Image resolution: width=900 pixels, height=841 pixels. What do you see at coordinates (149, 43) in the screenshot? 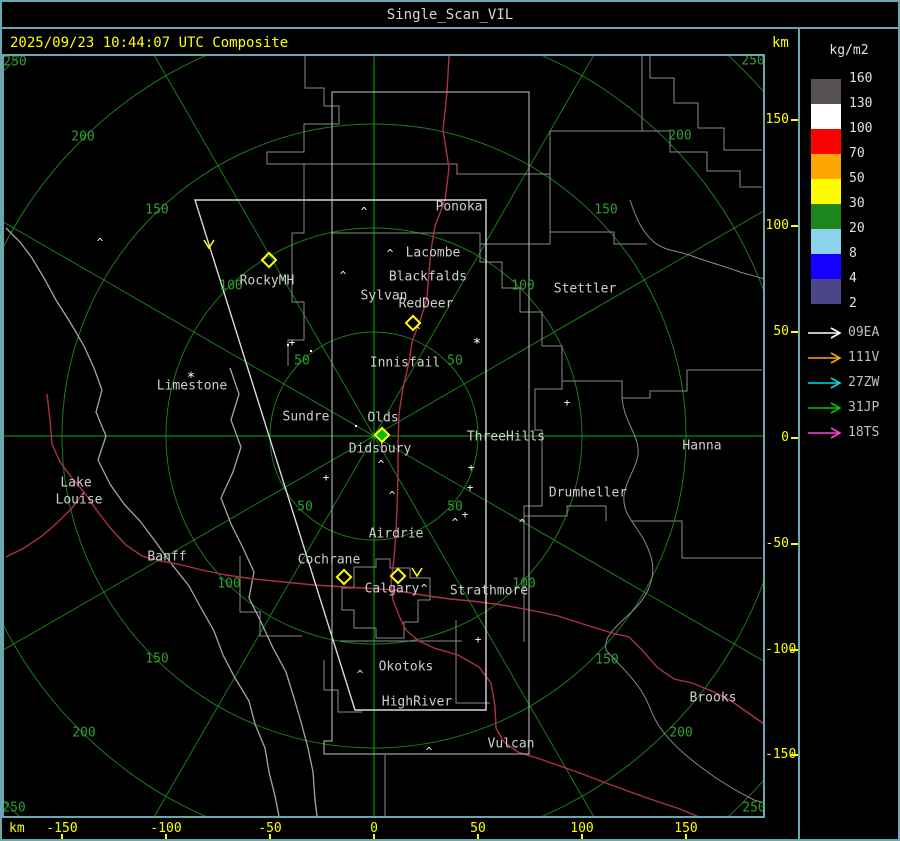
I see `scan-timestamp: 2025/09/23 10:44:07 UTC Composite` at bounding box center [149, 43].